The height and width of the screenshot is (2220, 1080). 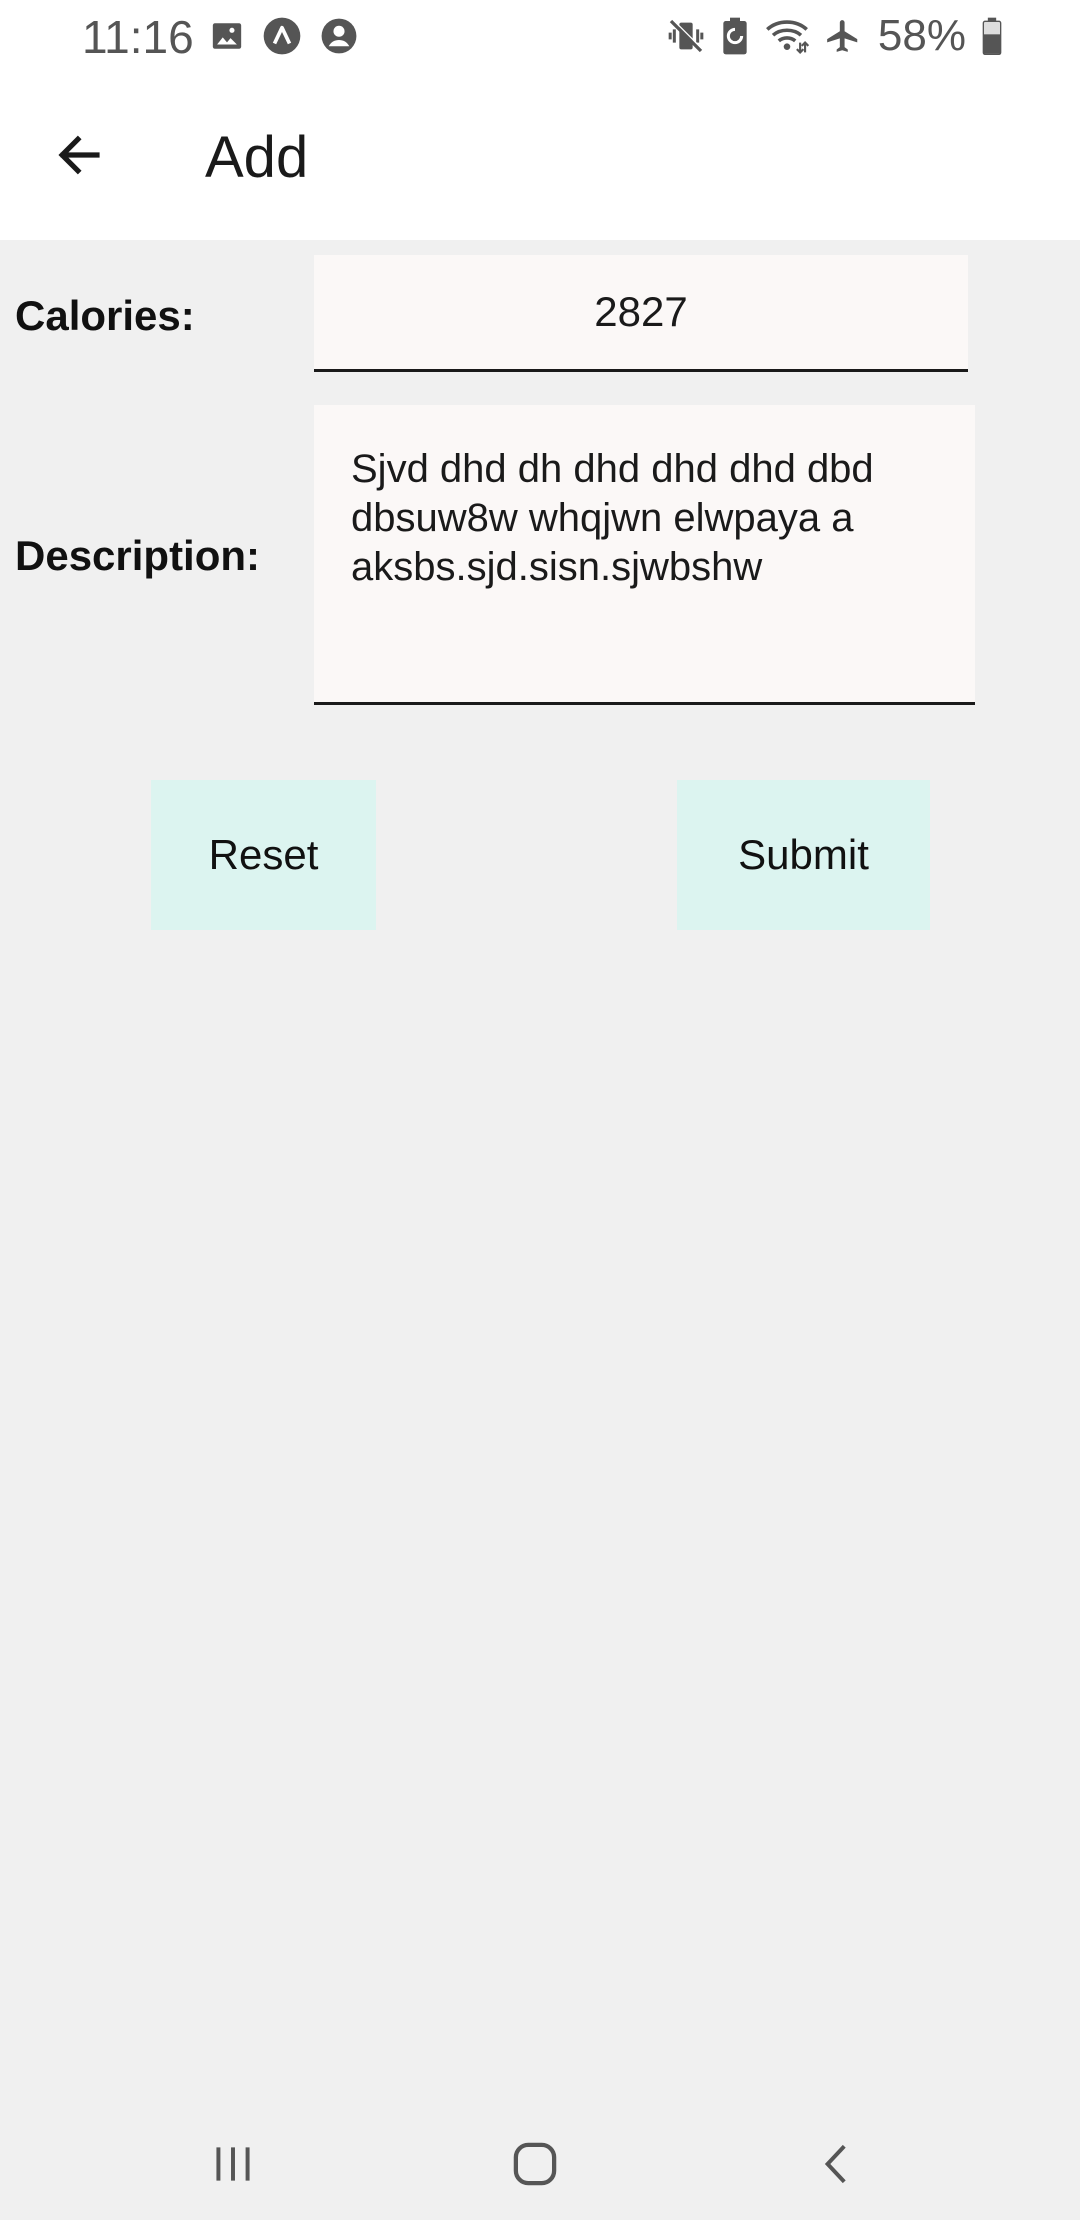 I want to click on battery-saver-icon, so click(x=735, y=36).